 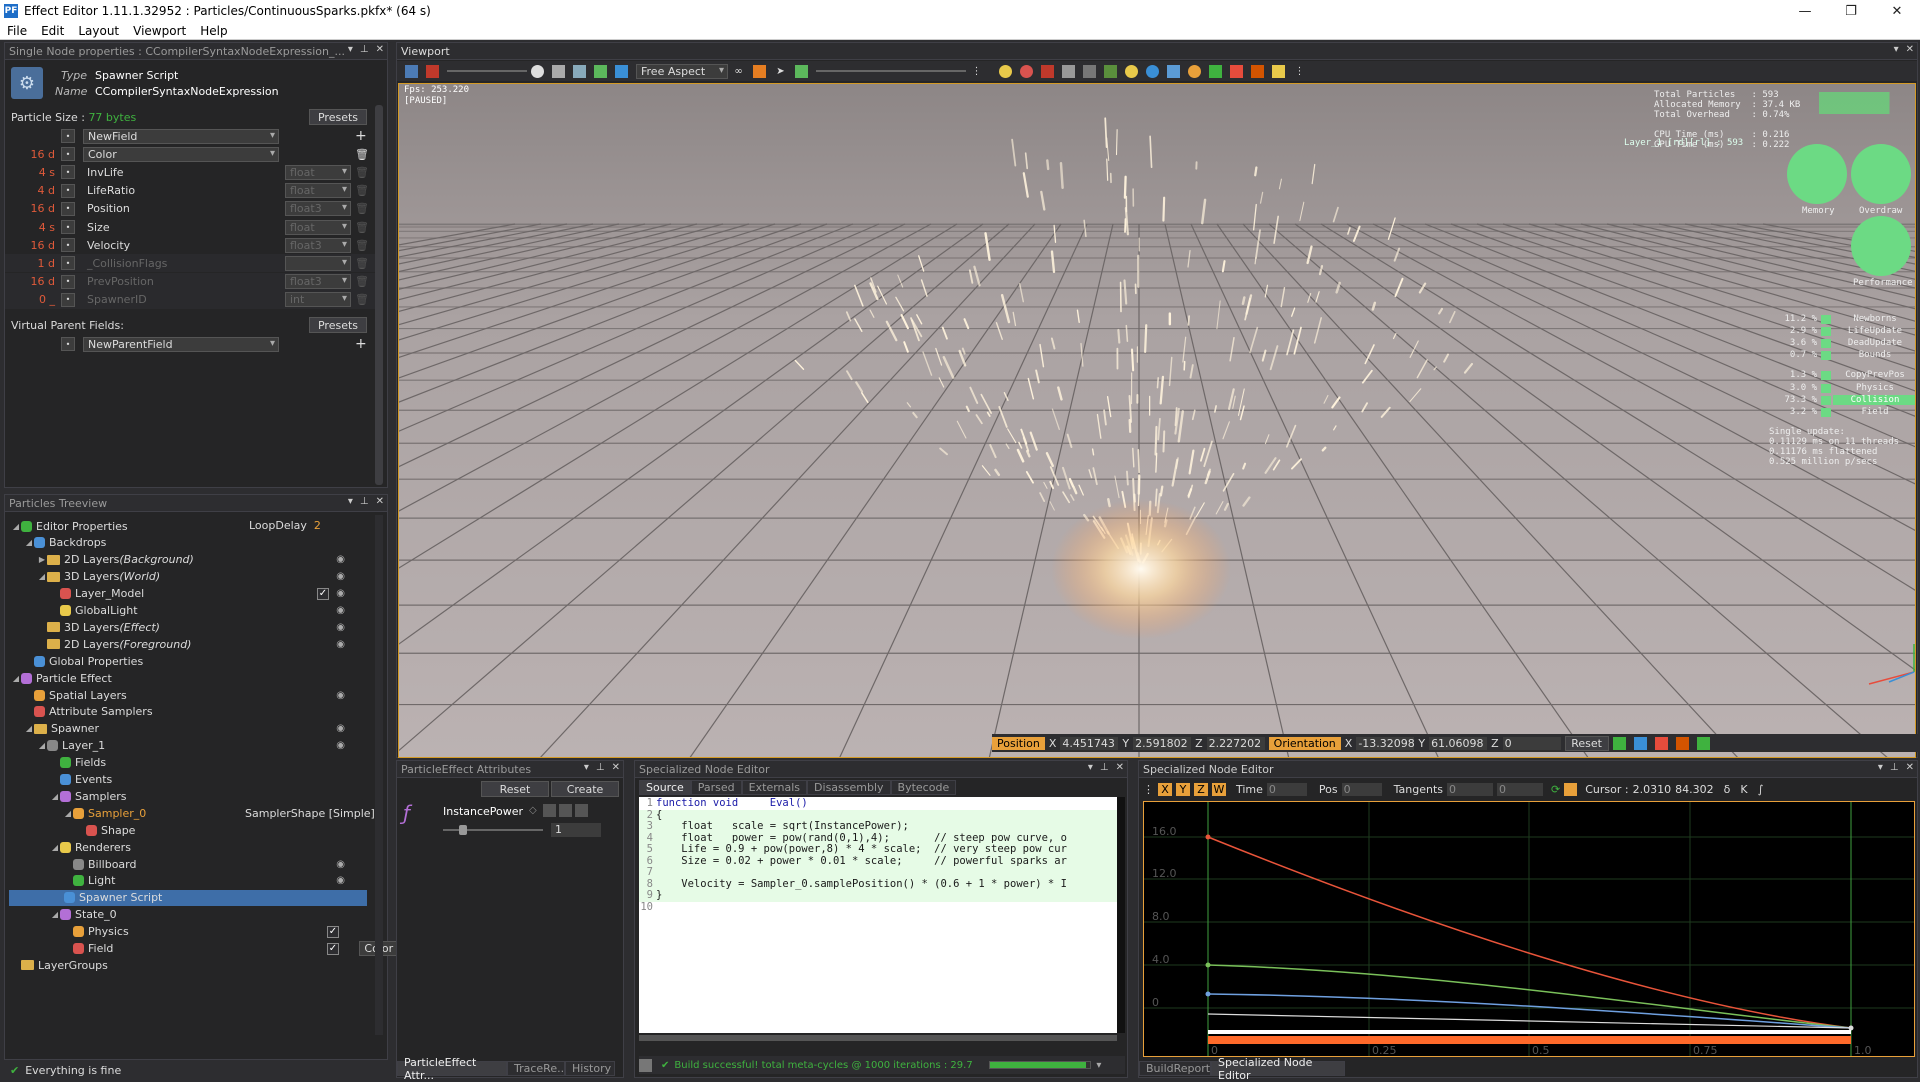 I want to click on field-name: Color, so click(x=181, y=154).